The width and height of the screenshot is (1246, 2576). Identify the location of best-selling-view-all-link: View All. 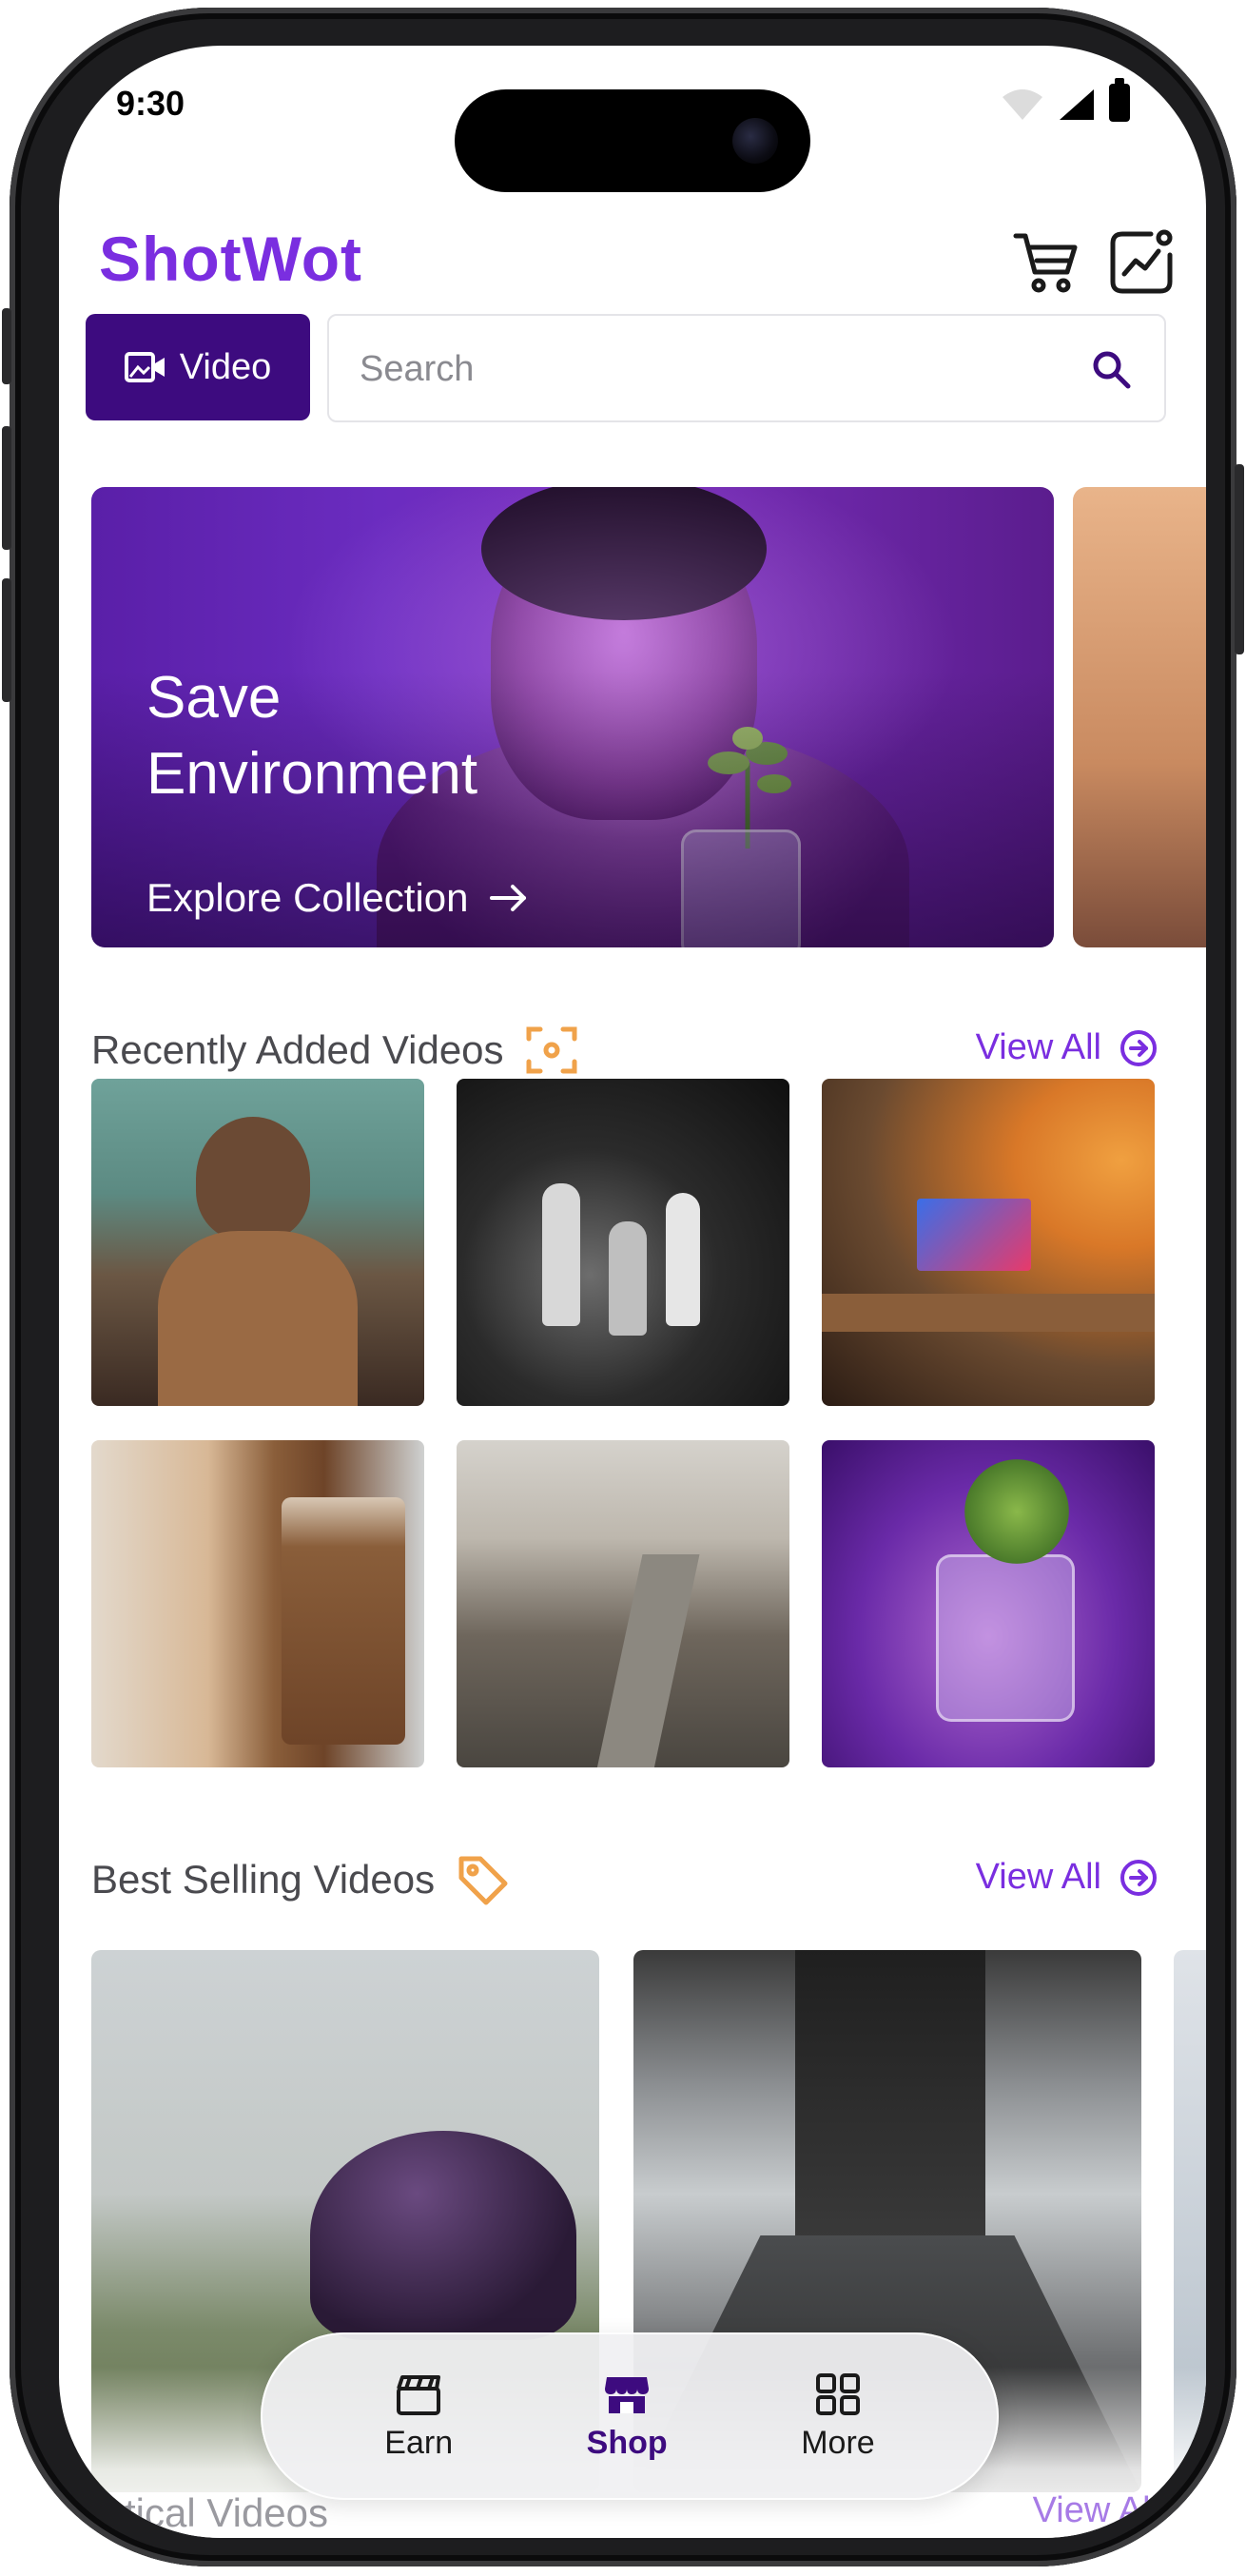
(1067, 1878).